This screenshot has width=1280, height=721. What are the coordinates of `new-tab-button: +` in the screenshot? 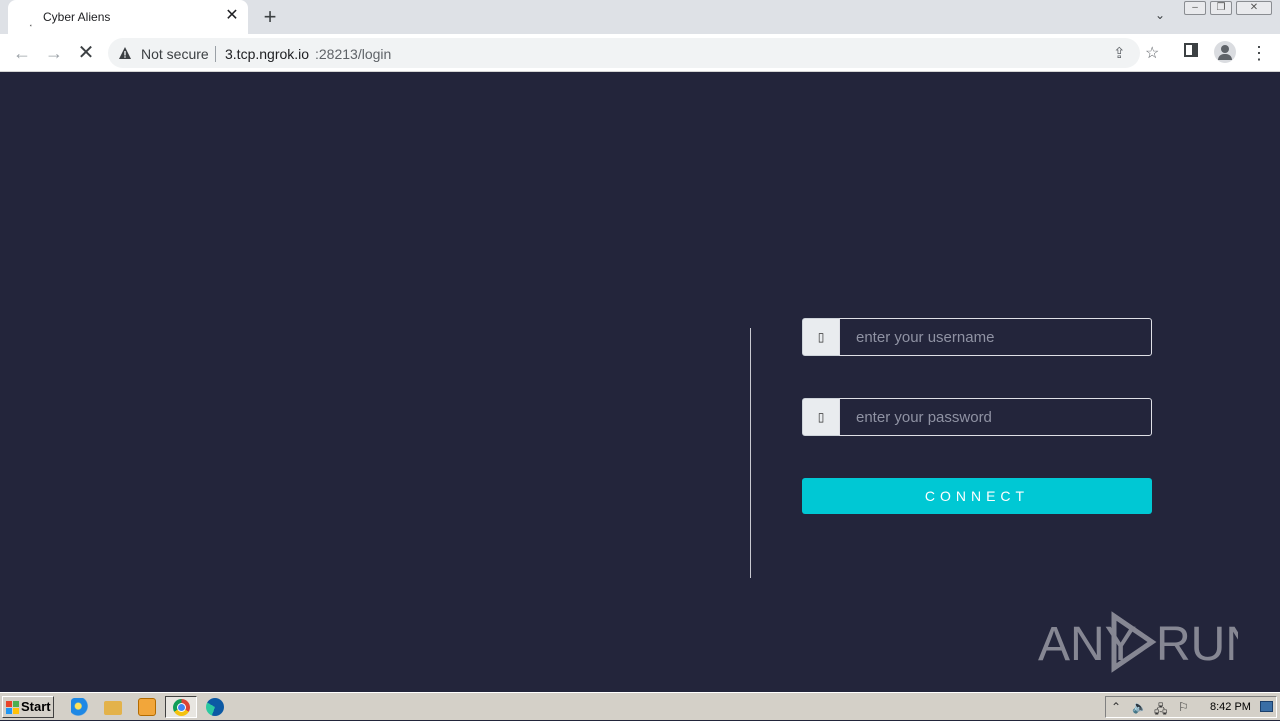 It's located at (270, 17).